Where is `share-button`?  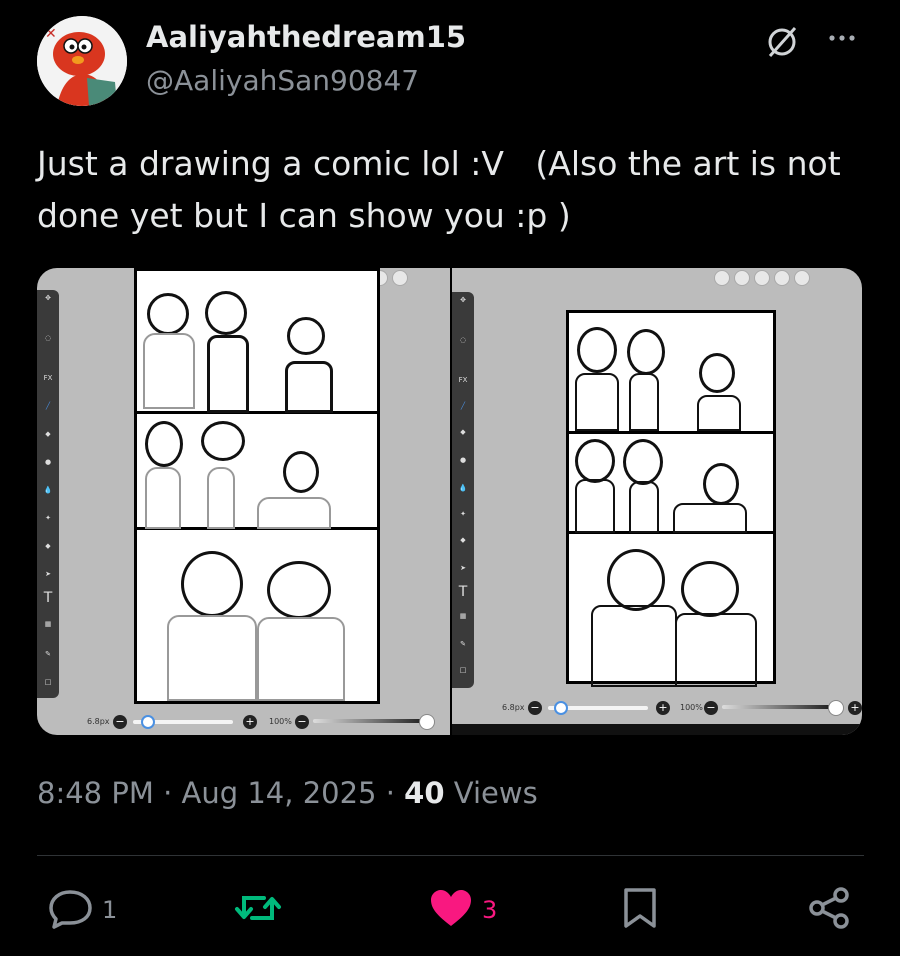
share-button is located at coordinates (829, 910).